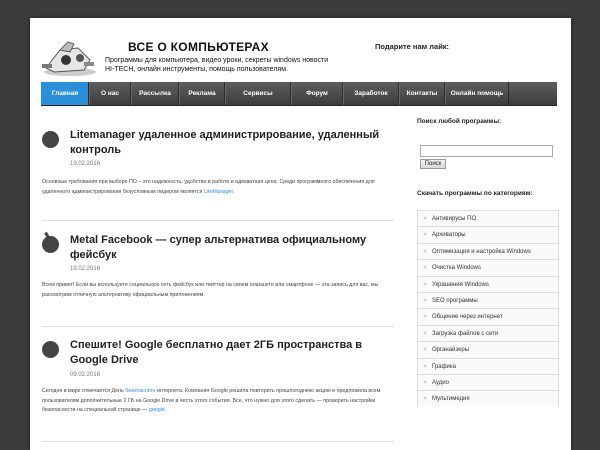 This screenshot has width=600, height=450. What do you see at coordinates (456, 268) in the screenshot?
I see `category-label: Очистка Windows` at bounding box center [456, 268].